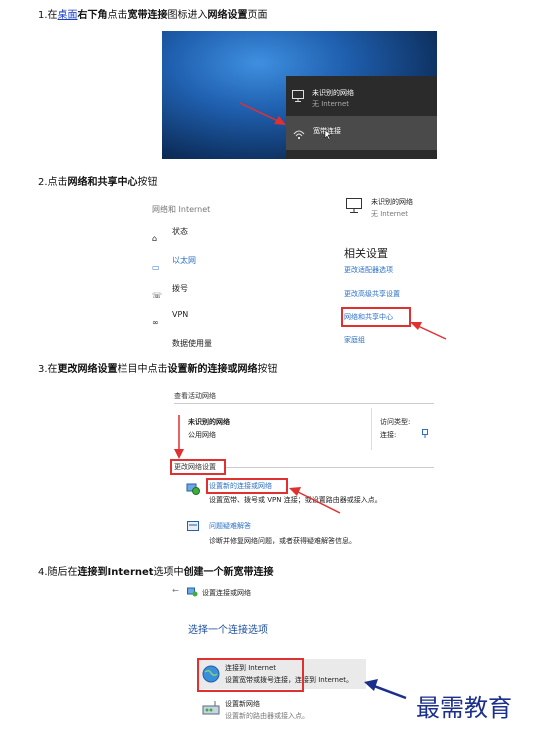 Image resolution: width=536 pixels, height=736 pixels. What do you see at coordinates (68, 15) in the screenshot?
I see `desktop-link: 桌面` at bounding box center [68, 15].